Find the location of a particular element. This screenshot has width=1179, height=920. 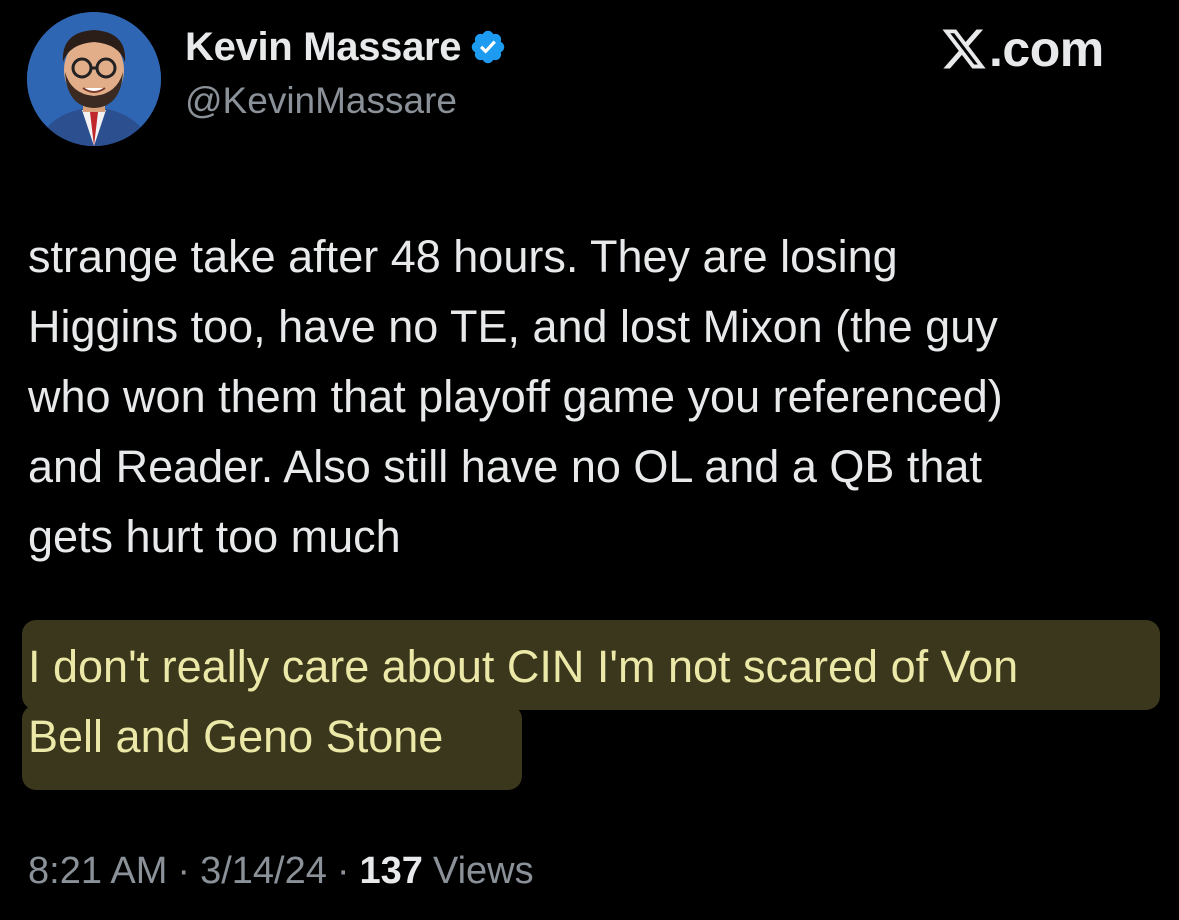

tweet-time: 8:21 AM is located at coordinates (97, 871).